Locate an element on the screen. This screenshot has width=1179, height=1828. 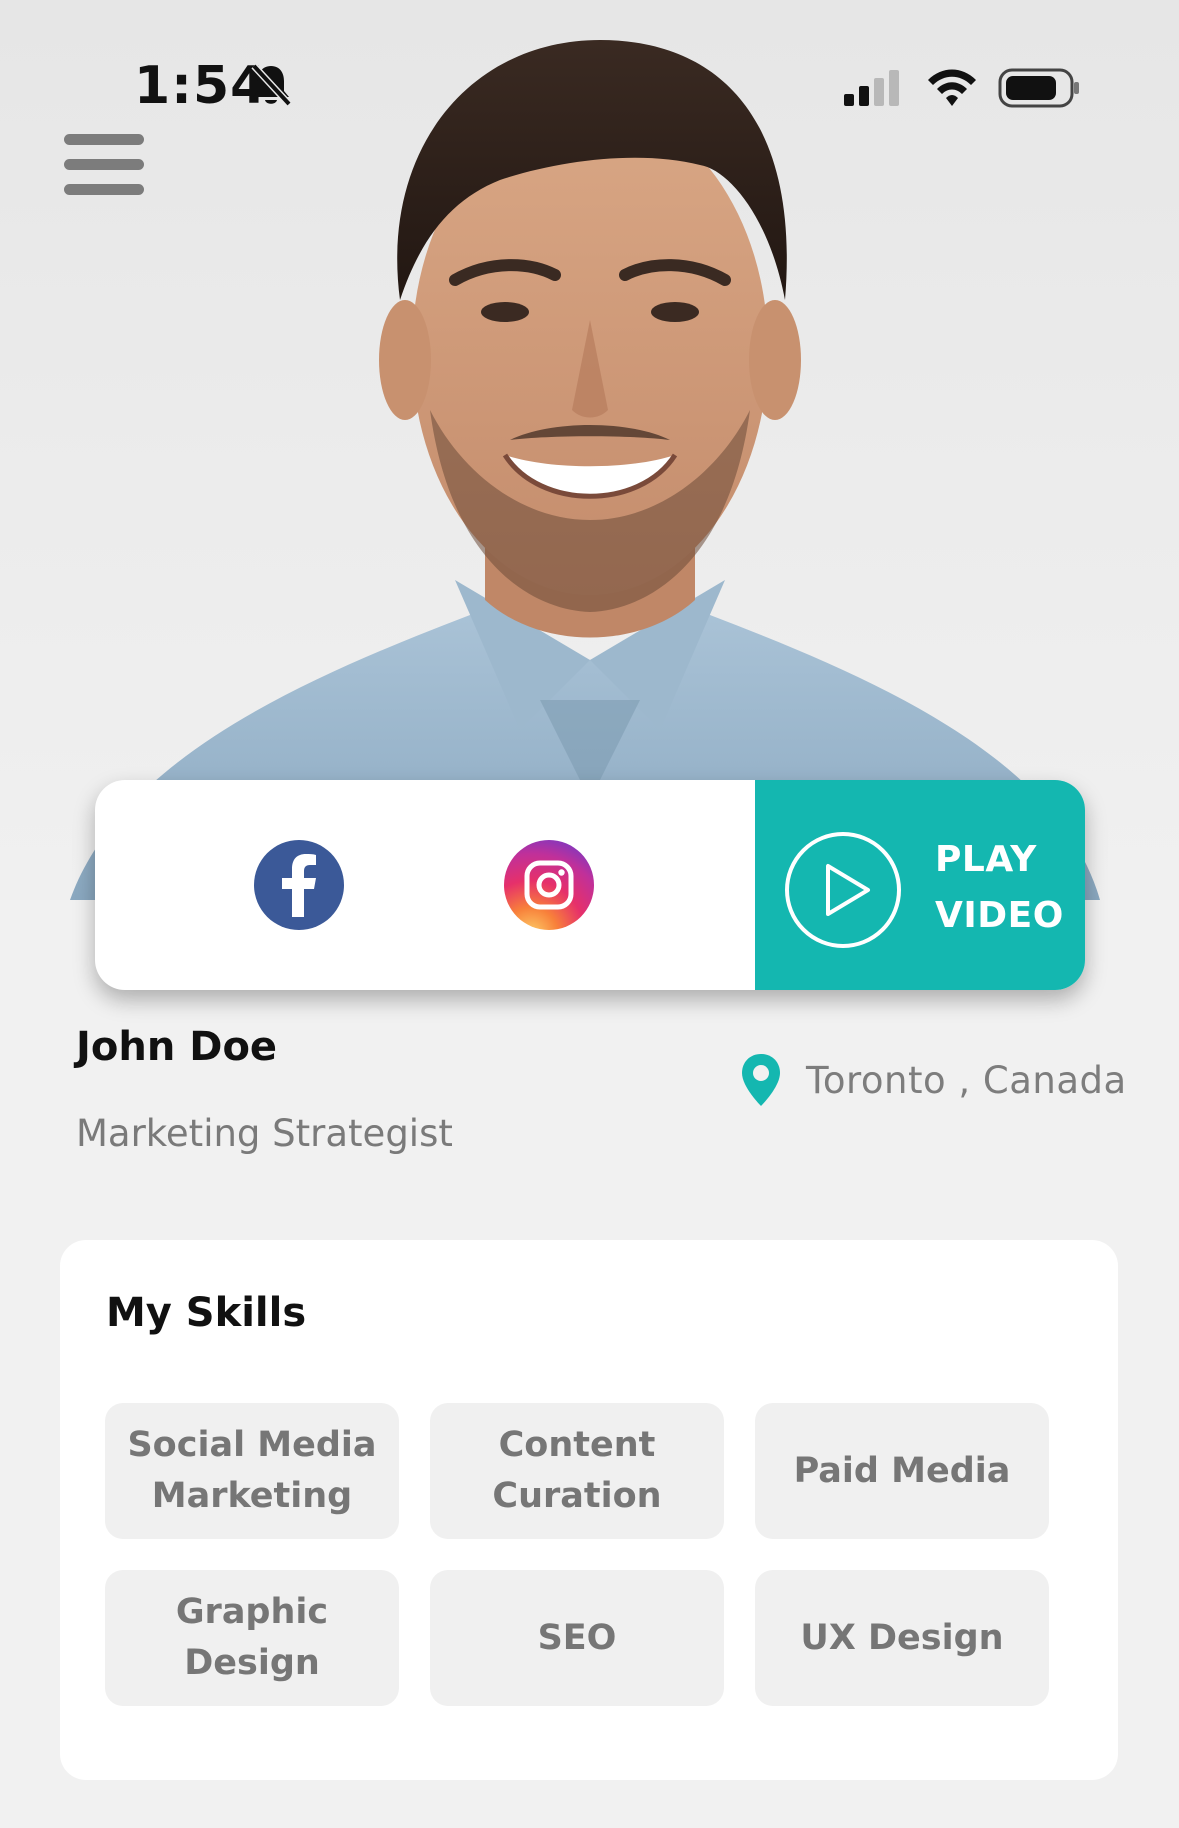
play-label-line2: VIDEO is located at coordinates (999, 915).